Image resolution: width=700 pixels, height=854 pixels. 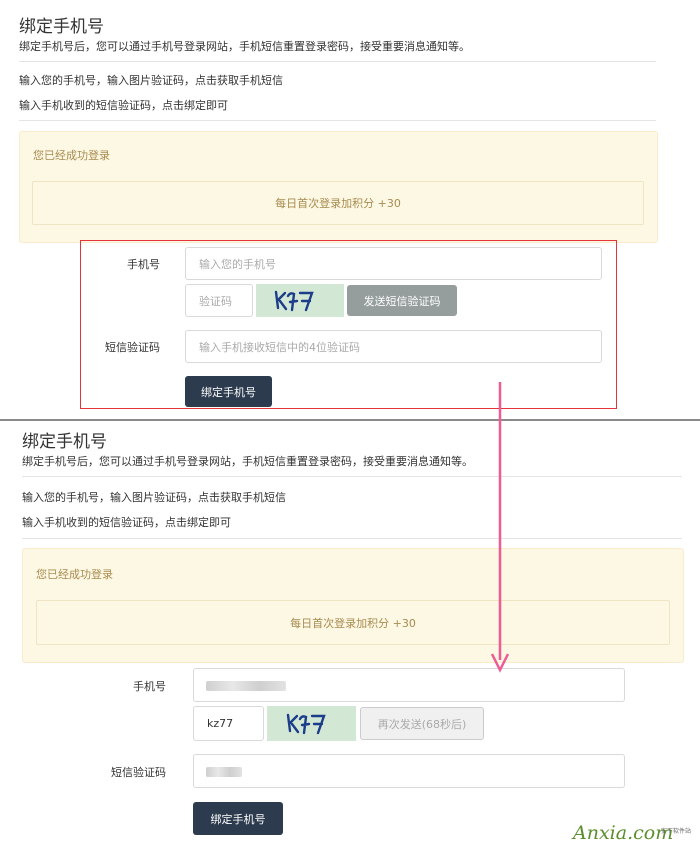 I want to click on captcha-input: kz77, so click(x=228, y=723).